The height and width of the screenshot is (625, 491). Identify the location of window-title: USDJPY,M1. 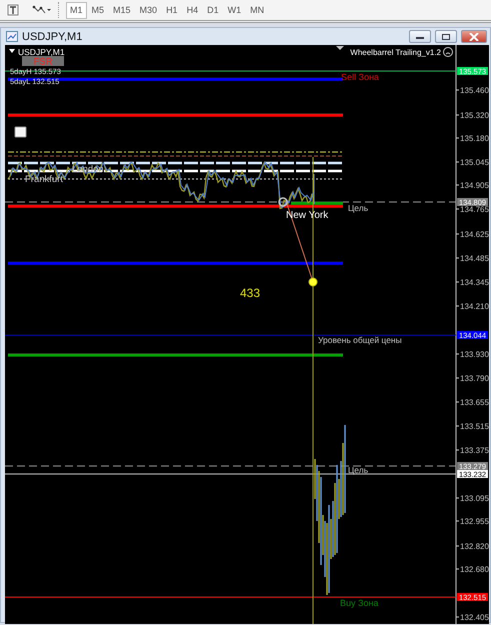
(53, 36).